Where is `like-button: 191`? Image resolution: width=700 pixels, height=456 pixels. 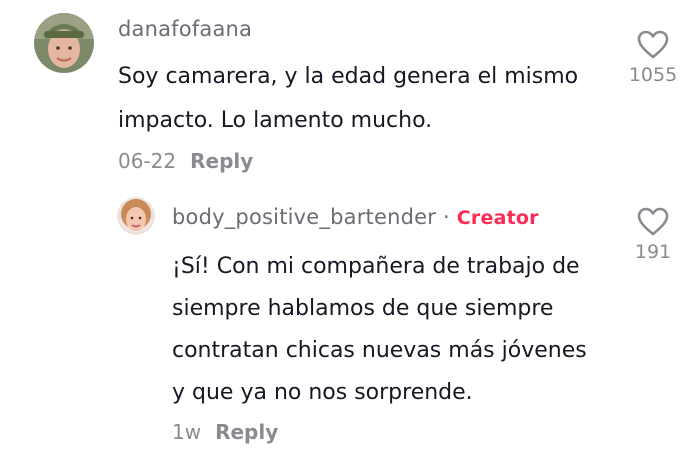
like-button: 191 is located at coordinates (653, 235).